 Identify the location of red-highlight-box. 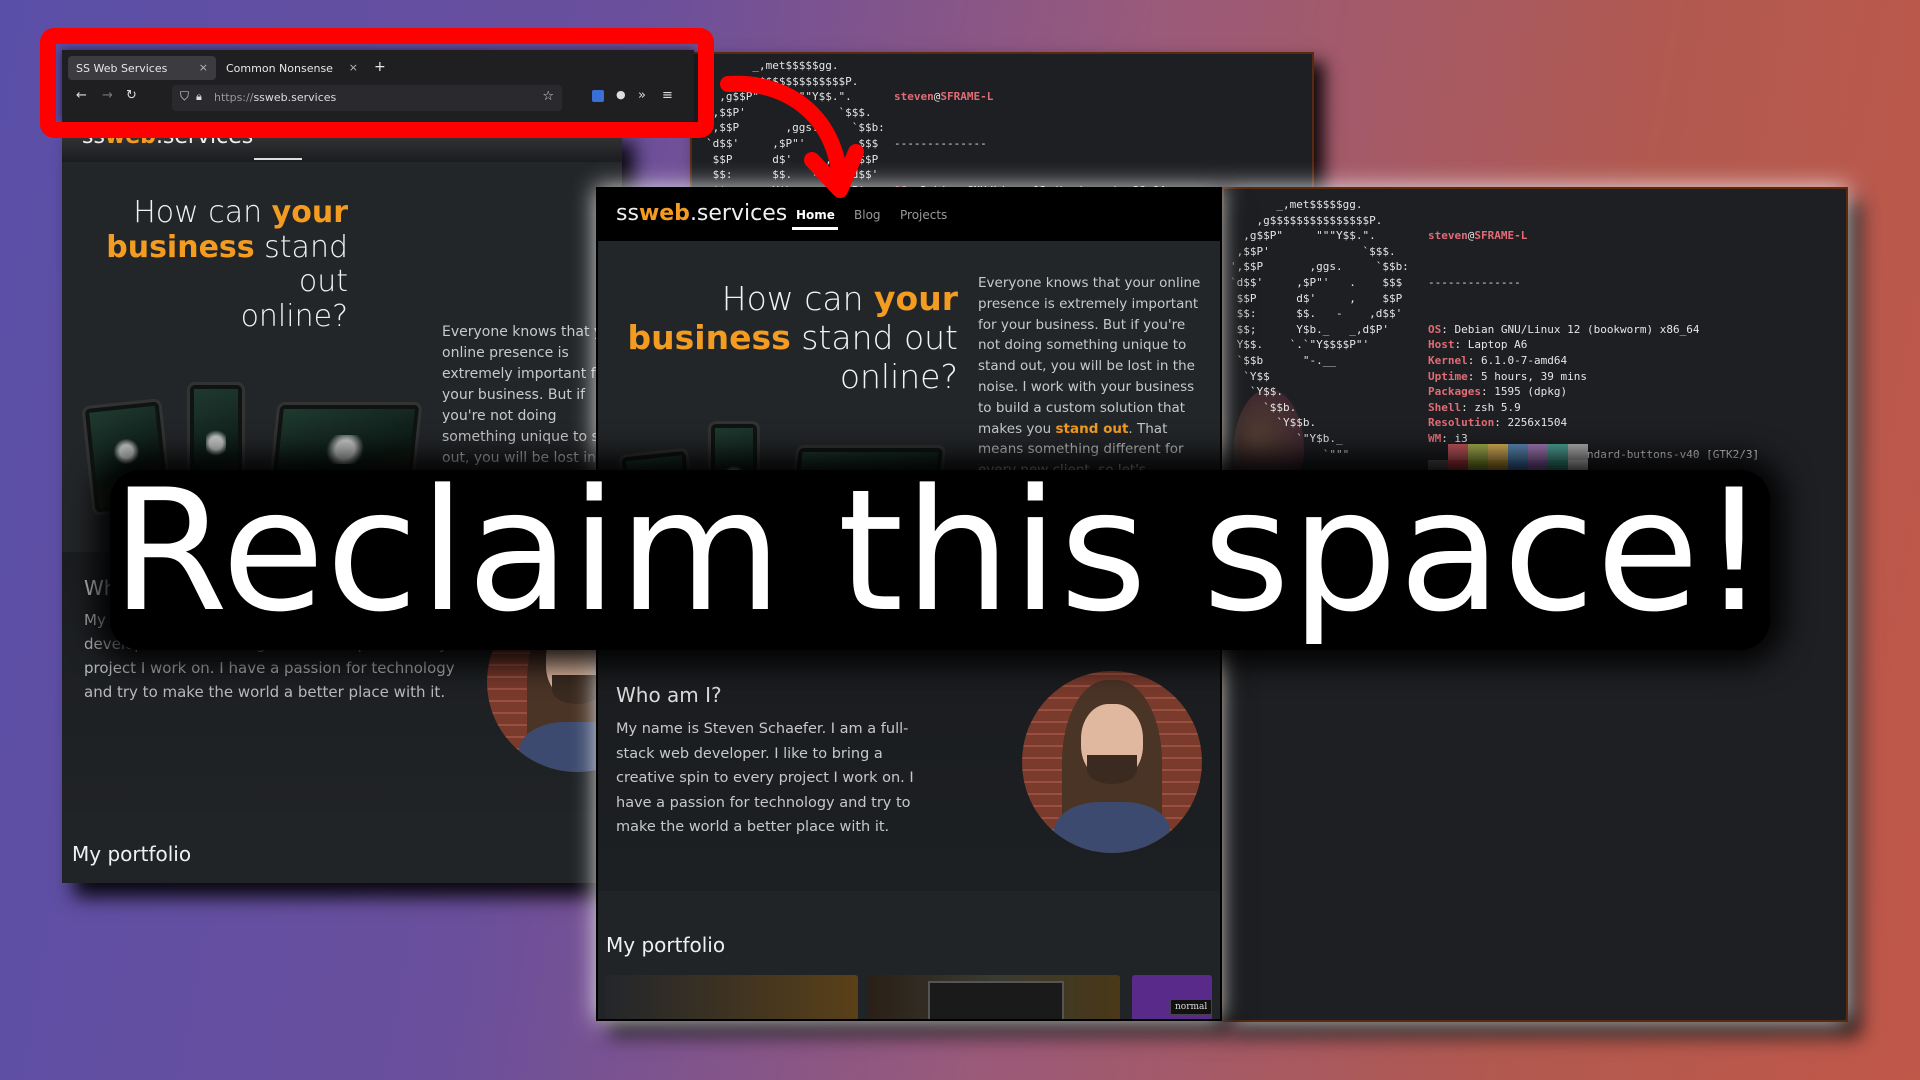
(377, 83).